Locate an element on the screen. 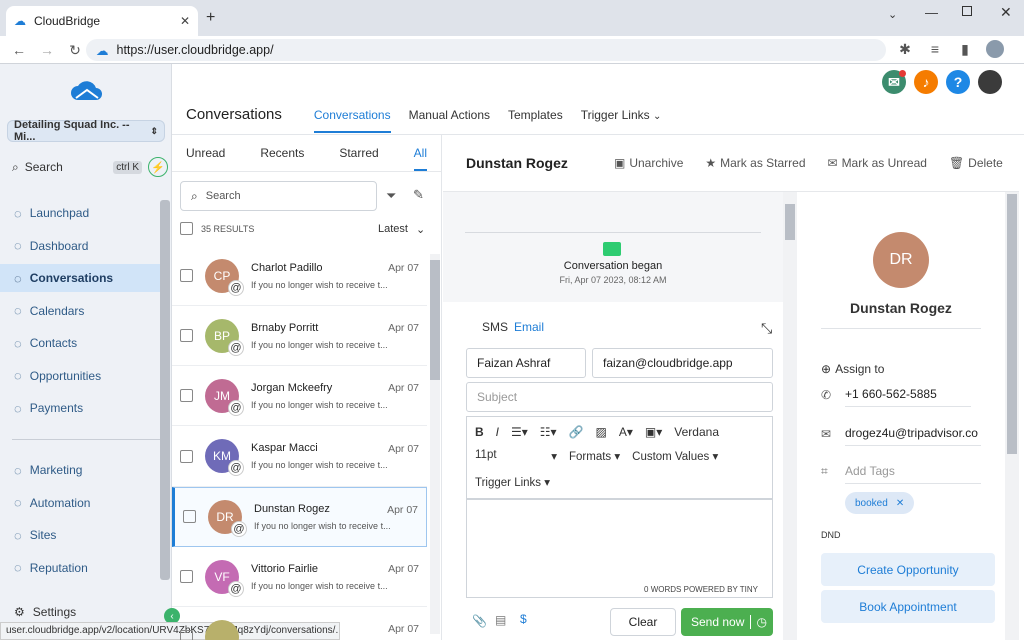  sidebar-item-dashboard: ◌ Dashboard is located at coordinates (80, 246).